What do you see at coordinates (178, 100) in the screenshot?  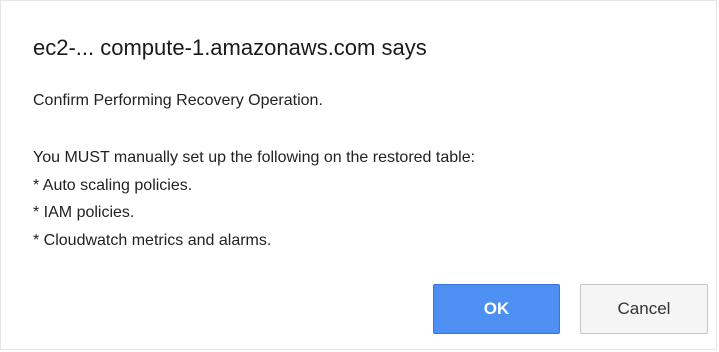 I see `confirm-message: Confirm Performing Recovery Operation.` at bounding box center [178, 100].